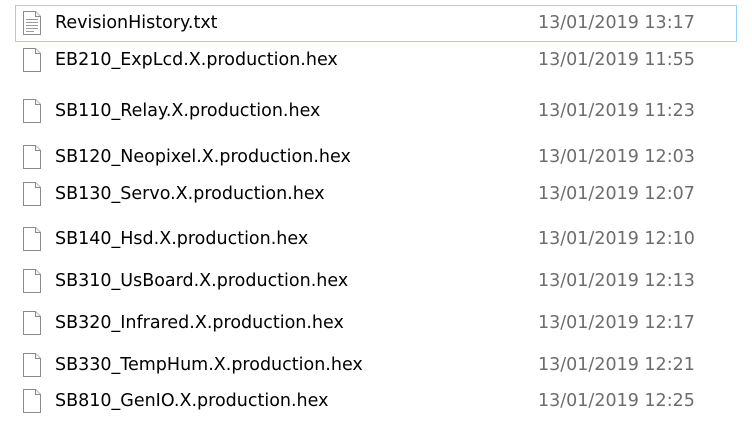 The image size is (752, 423). I want to click on file-name: EB210_ExpLcd.X.production.hex, so click(196, 60).